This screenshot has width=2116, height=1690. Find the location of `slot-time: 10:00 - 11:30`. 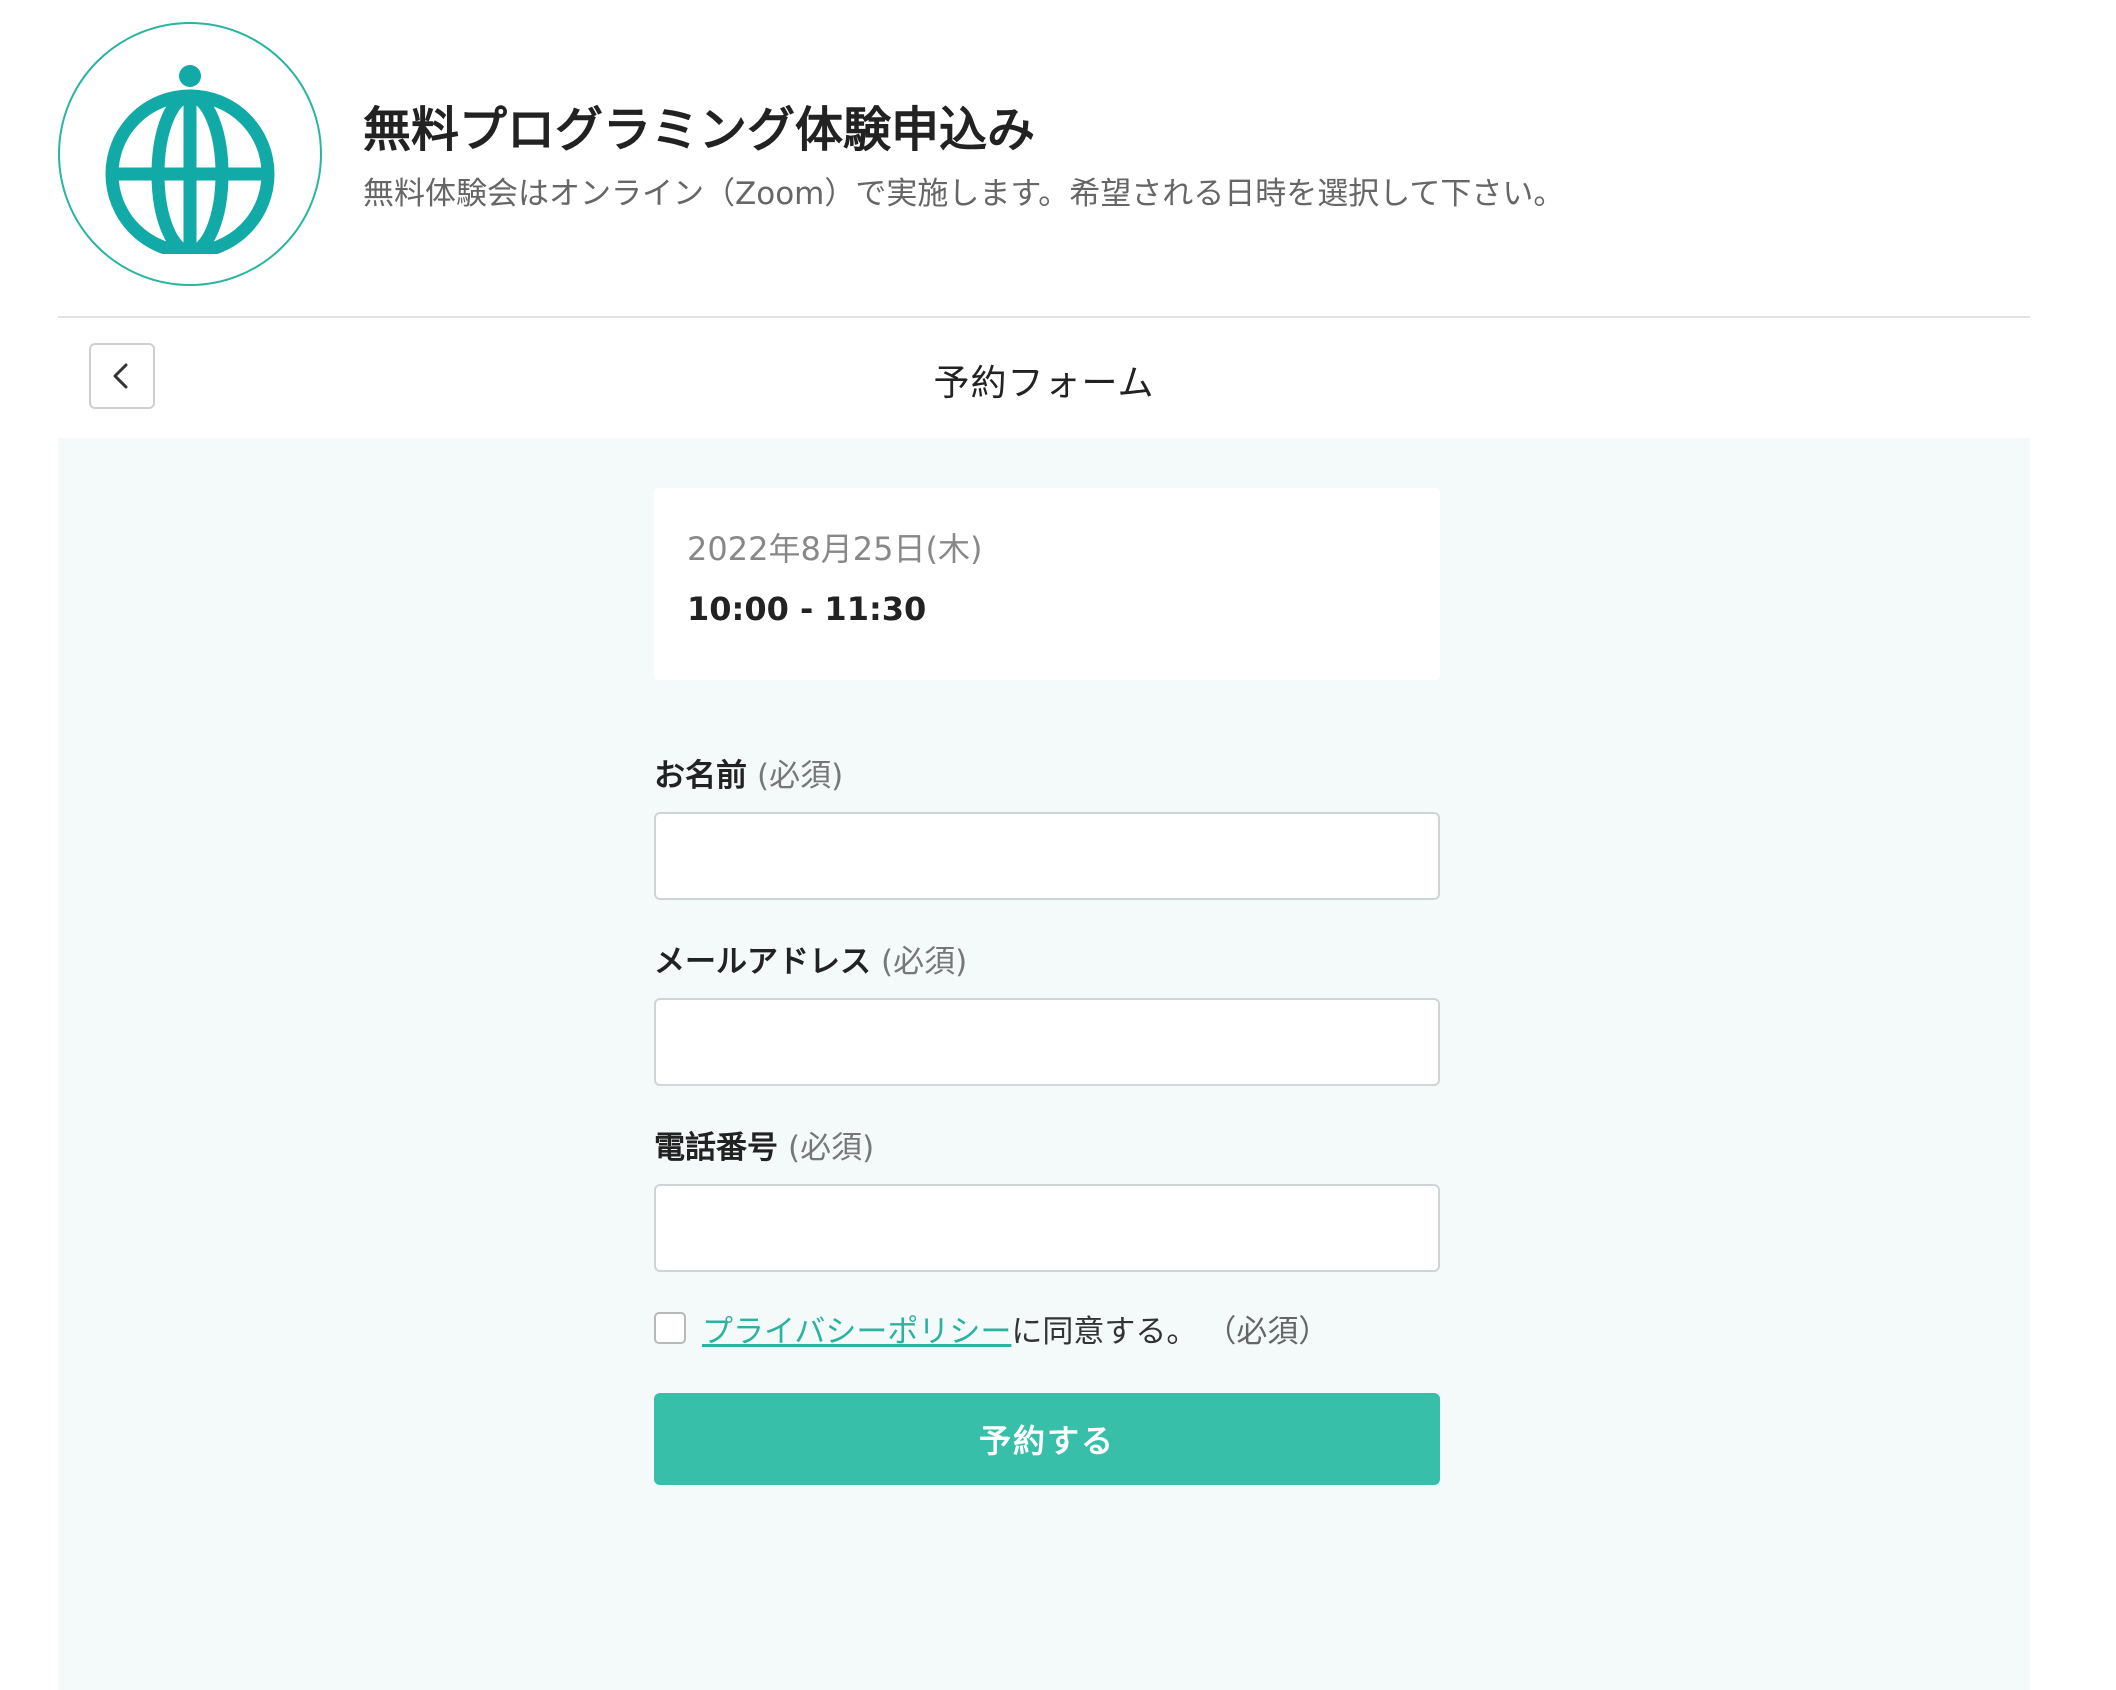

slot-time: 10:00 - 11:30 is located at coordinates (807, 609).